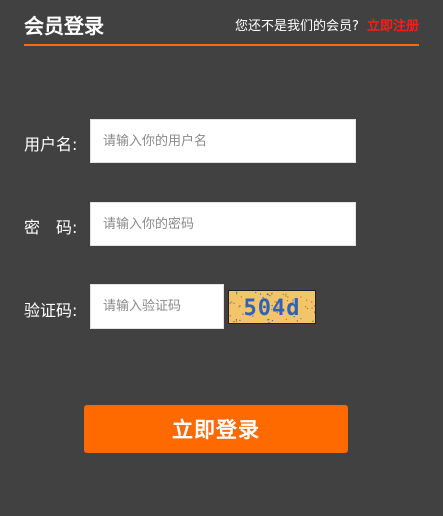 Image resolution: width=443 pixels, height=516 pixels. What do you see at coordinates (51, 144) in the screenshot?
I see `username-label: 用户名:` at bounding box center [51, 144].